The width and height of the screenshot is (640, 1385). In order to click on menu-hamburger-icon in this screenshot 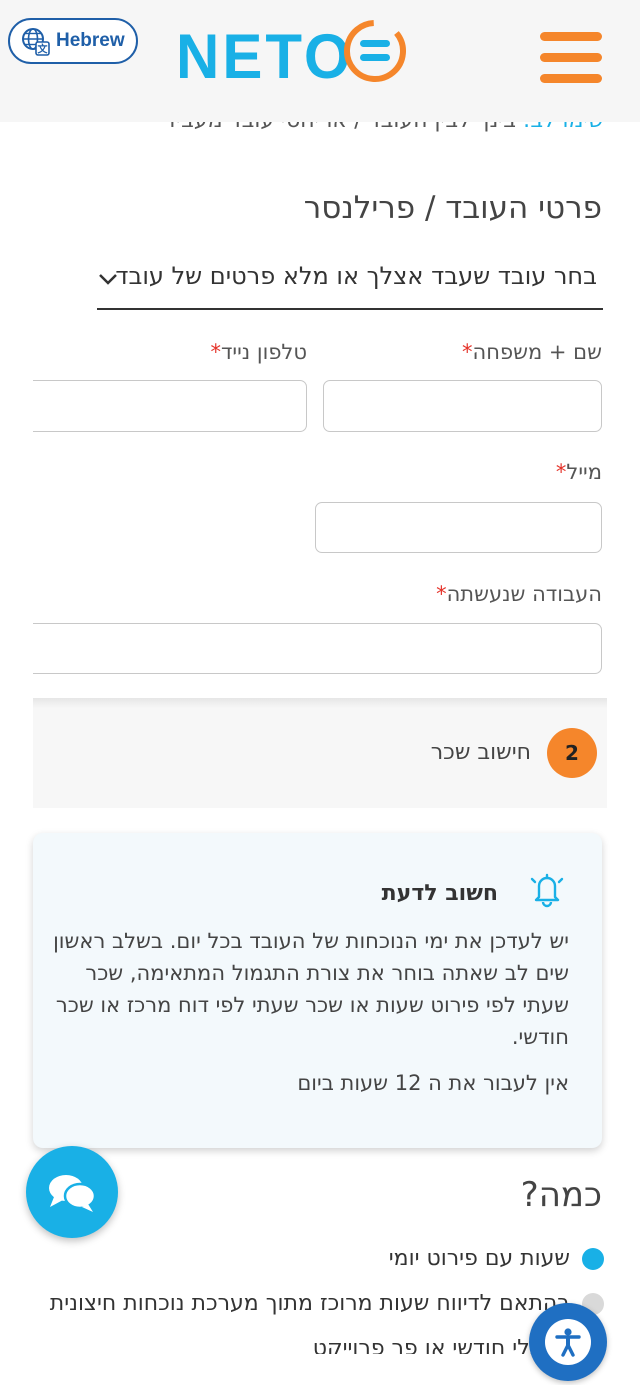, I will do `click(571, 59)`.